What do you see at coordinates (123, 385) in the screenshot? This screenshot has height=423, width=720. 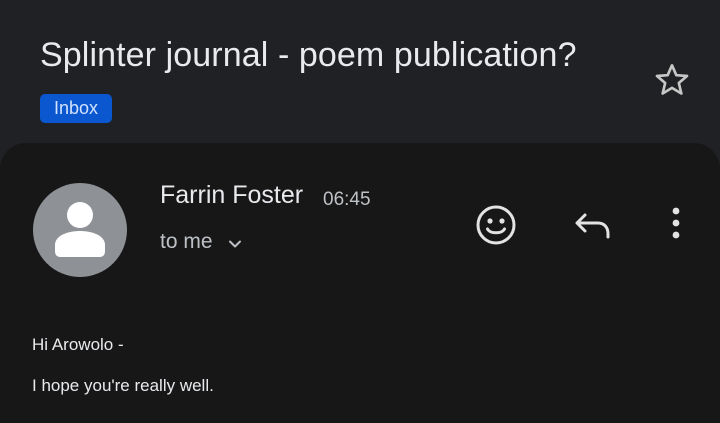 I see `body-paragraph: I hope you're really well.` at bounding box center [123, 385].